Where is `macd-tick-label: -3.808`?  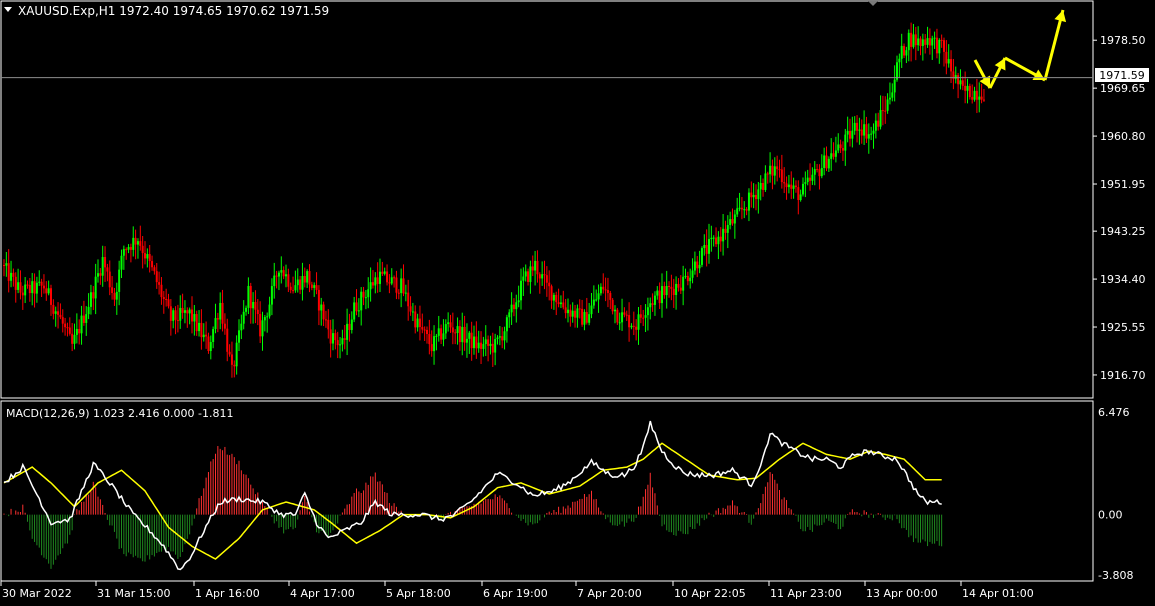
macd-tick-label: -3.808 is located at coordinates (1115, 575).